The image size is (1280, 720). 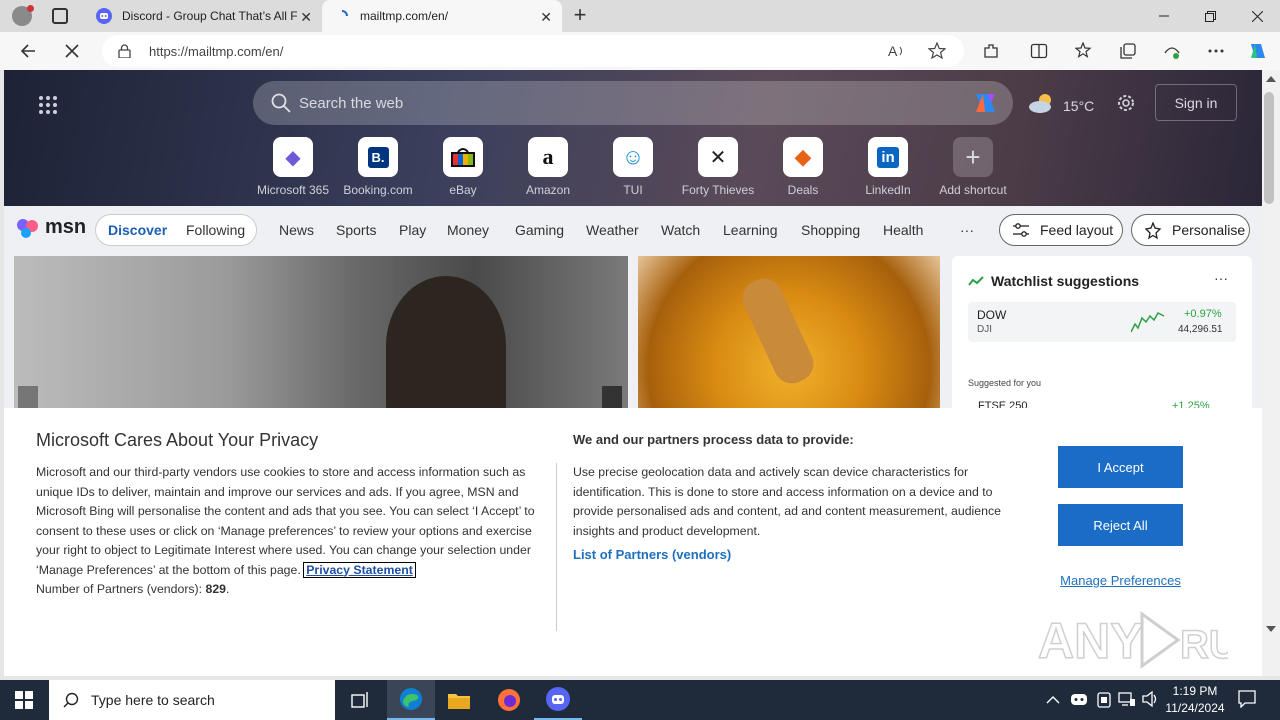 I want to click on system-clock: 1:19 PM 11/24/2024, so click(x=1195, y=700).